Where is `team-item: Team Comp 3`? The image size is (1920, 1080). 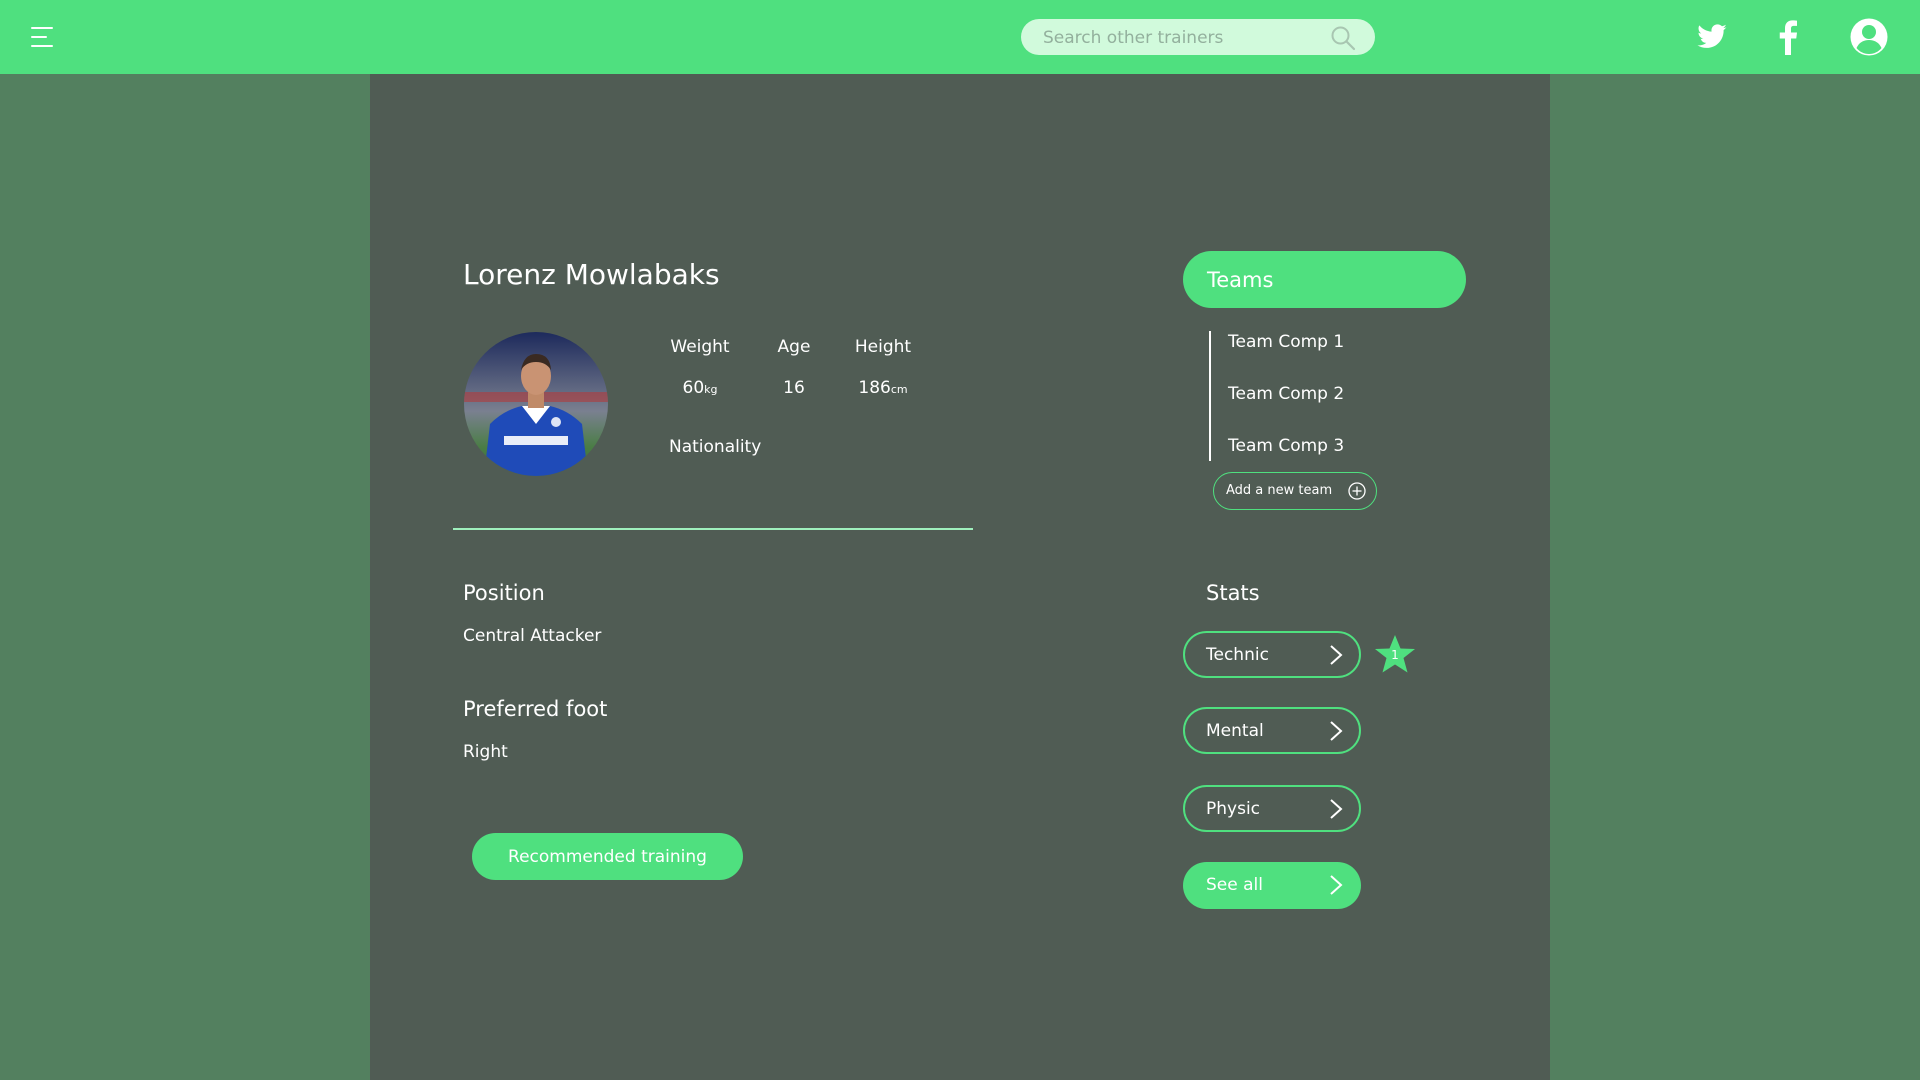 team-item: Team Comp 3 is located at coordinates (1286, 446).